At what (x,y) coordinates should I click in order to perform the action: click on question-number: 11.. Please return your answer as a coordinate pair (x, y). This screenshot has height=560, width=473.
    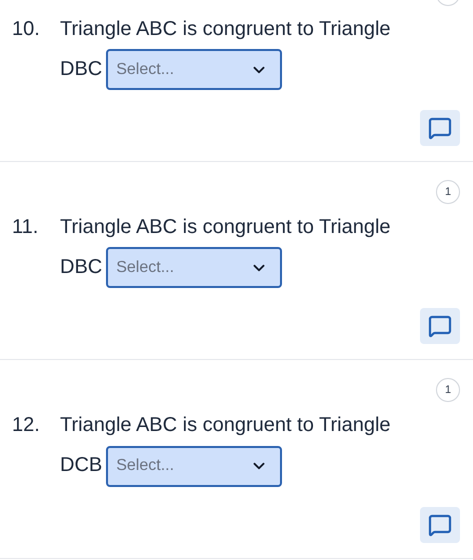
    Looking at the image, I should click on (26, 227).